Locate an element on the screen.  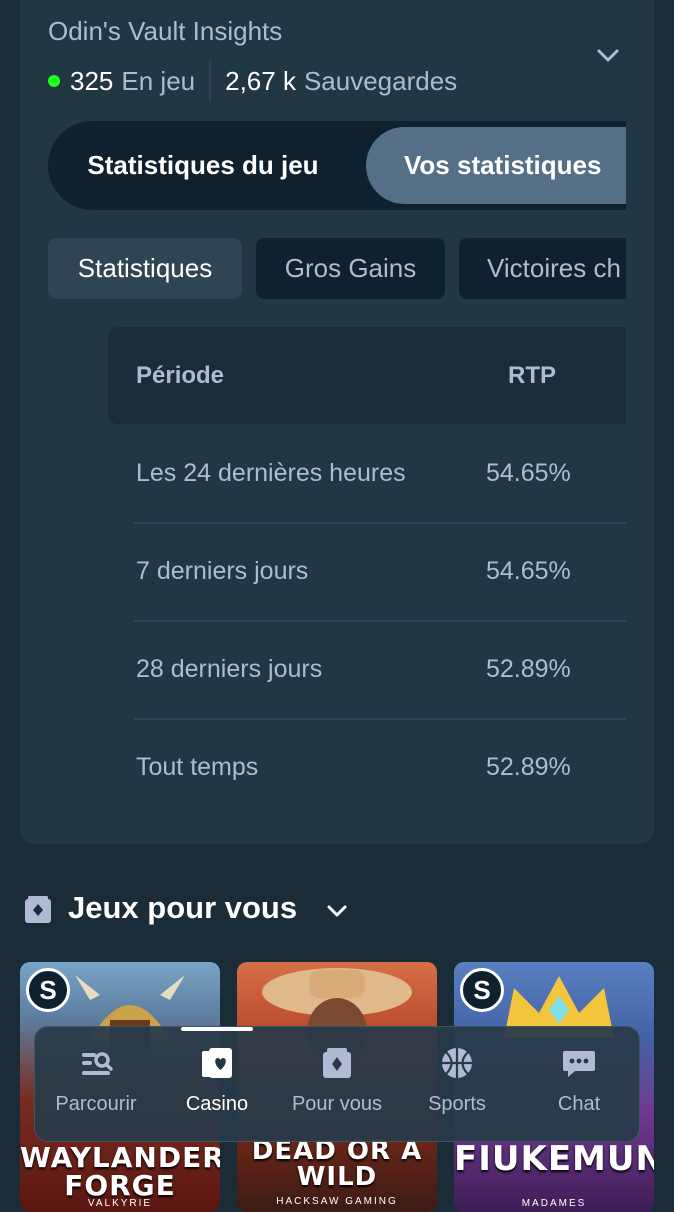
tab-game-stats: Statistiques du jeu is located at coordinates (203, 165).